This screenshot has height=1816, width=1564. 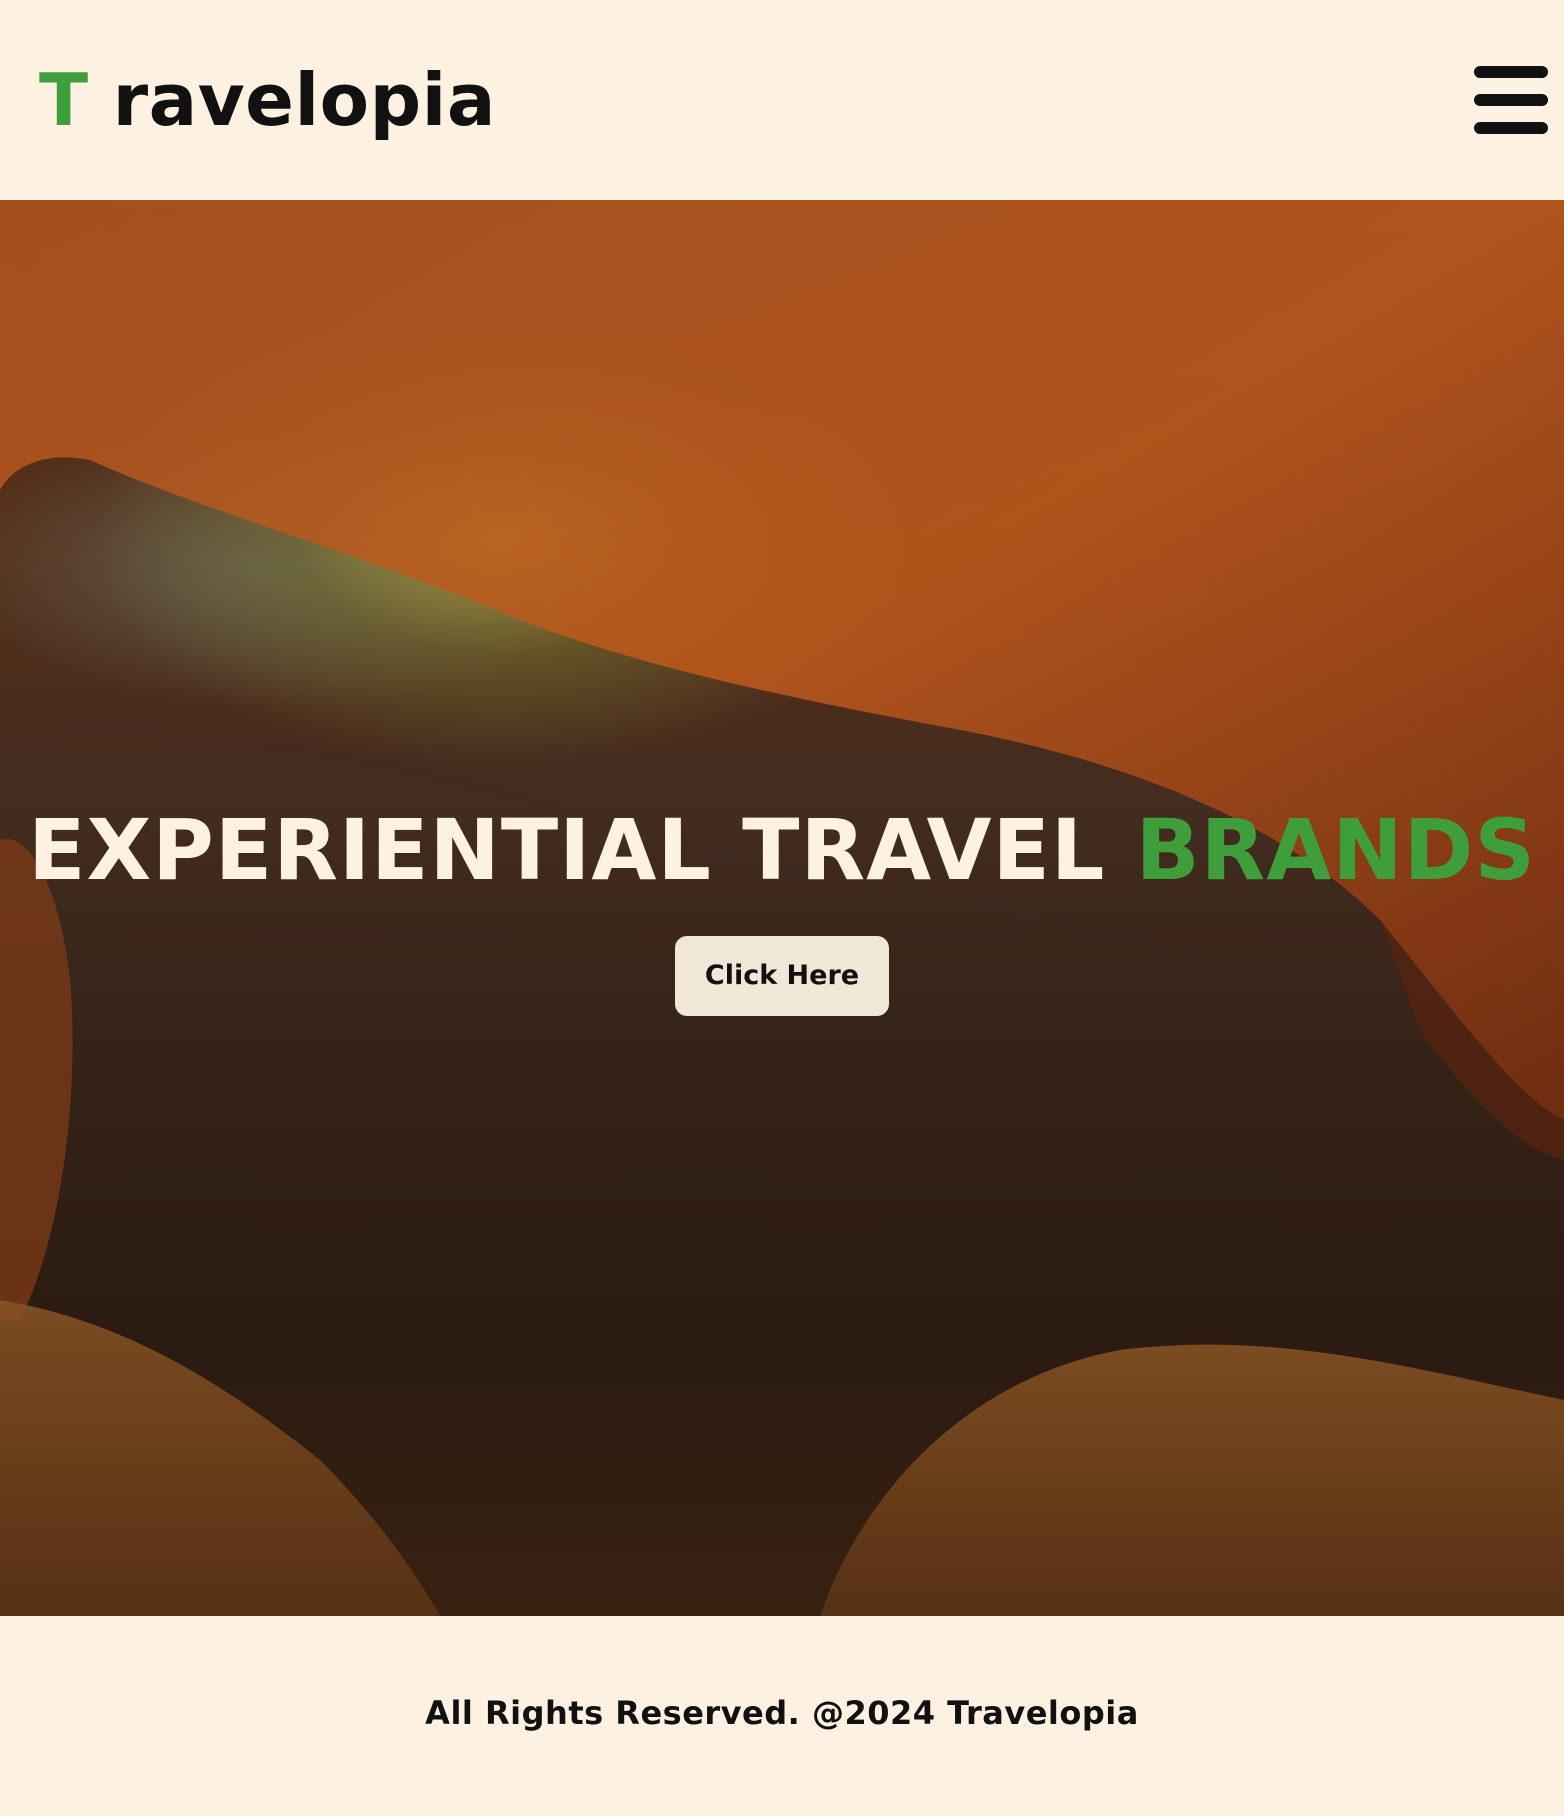 I want to click on site-logo: Travelopia, so click(x=267, y=100).